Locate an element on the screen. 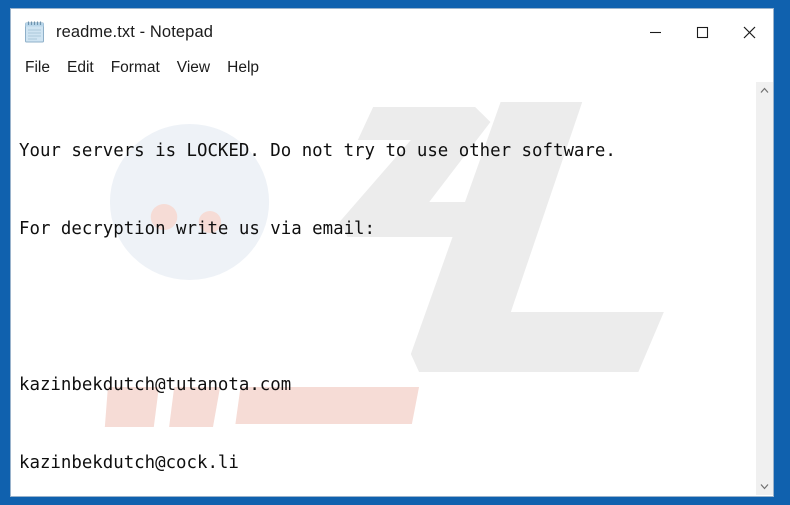 The image size is (790, 505). window-title: readme.txt - Notepad is located at coordinates (134, 31).